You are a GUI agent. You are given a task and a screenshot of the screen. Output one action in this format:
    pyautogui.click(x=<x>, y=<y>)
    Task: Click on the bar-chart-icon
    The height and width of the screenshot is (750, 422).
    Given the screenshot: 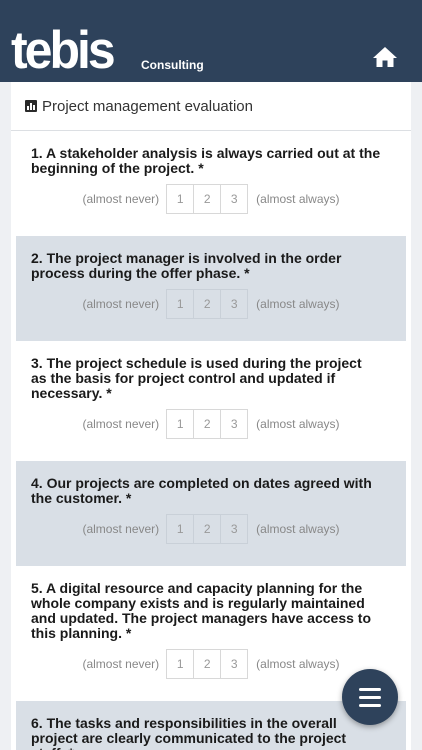 What is the action you would take?
    pyautogui.click(x=31, y=106)
    